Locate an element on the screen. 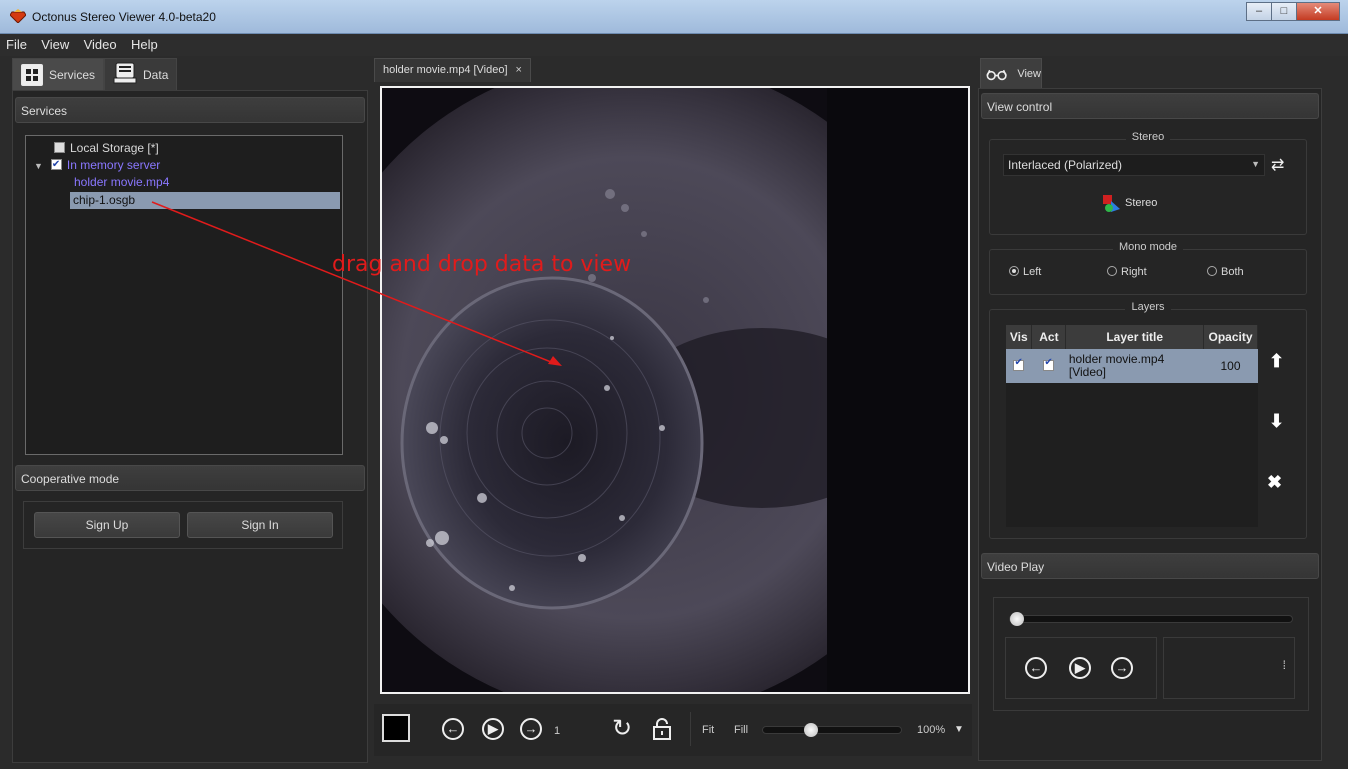 The image size is (1348, 769). stereo-glasses-icon is located at coordinates (996, 74).